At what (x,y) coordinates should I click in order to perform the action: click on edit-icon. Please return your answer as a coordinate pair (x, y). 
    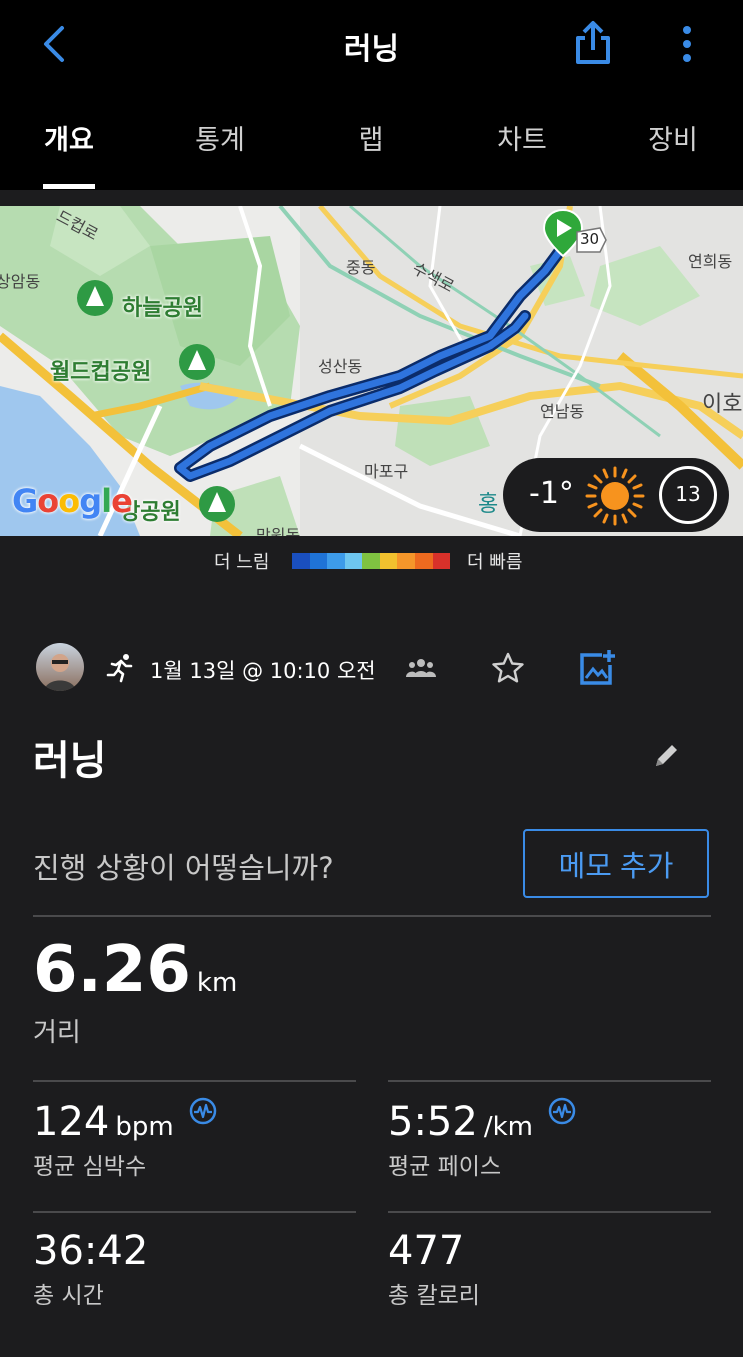
    Looking at the image, I should click on (667, 755).